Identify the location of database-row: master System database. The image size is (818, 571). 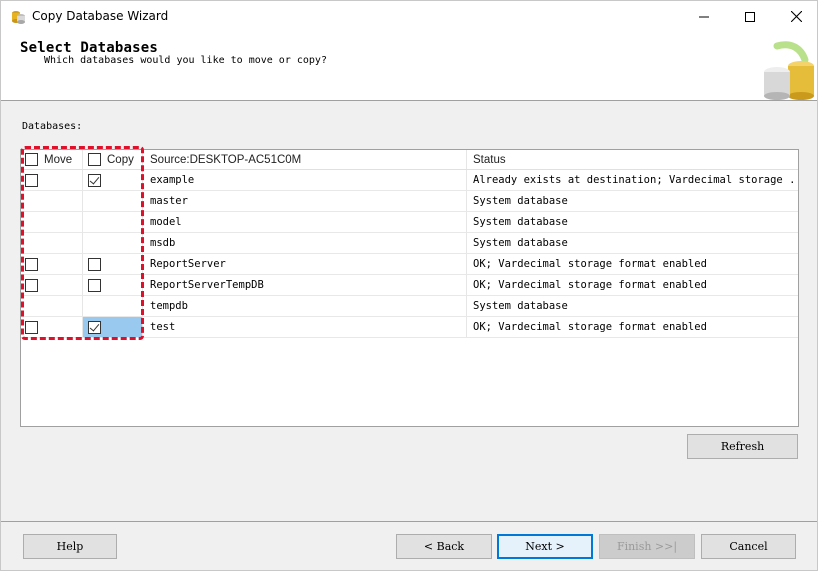
(409, 201).